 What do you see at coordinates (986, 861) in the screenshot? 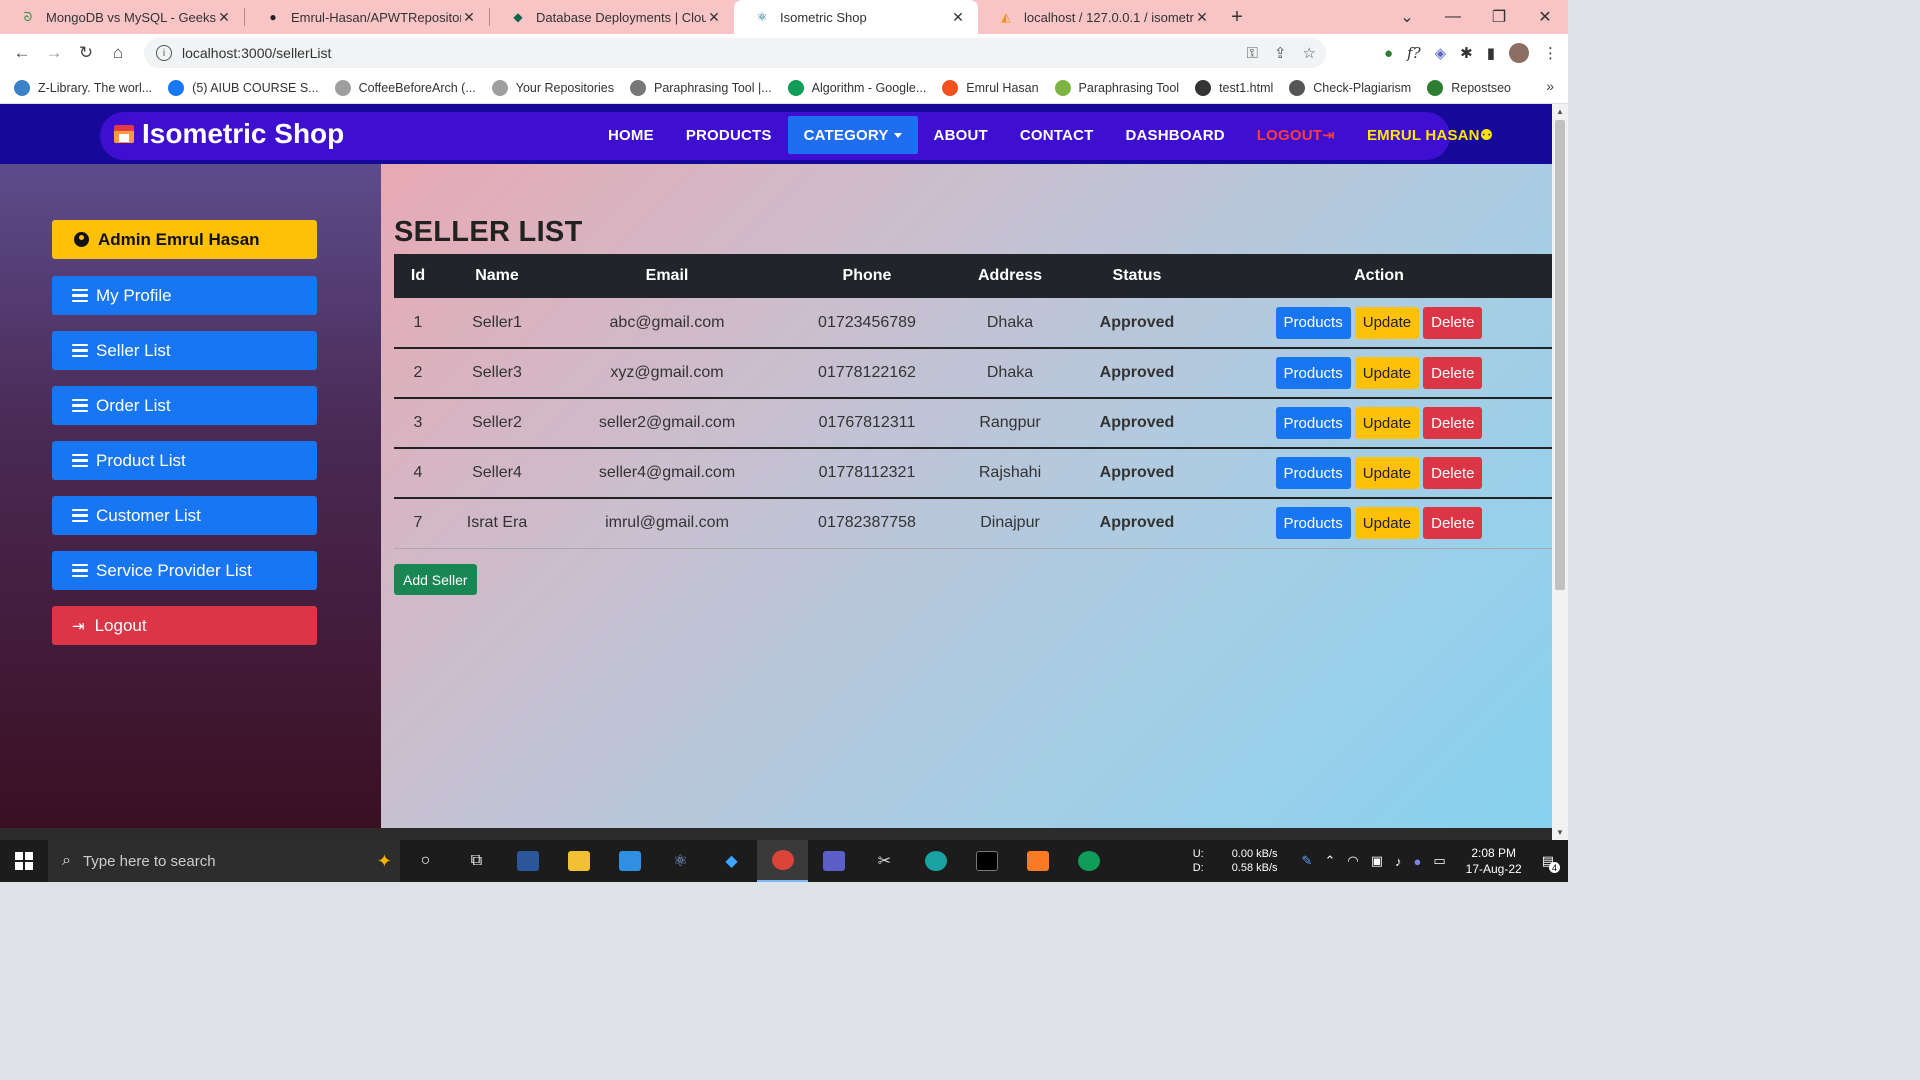
I see `terminal-icon` at bounding box center [986, 861].